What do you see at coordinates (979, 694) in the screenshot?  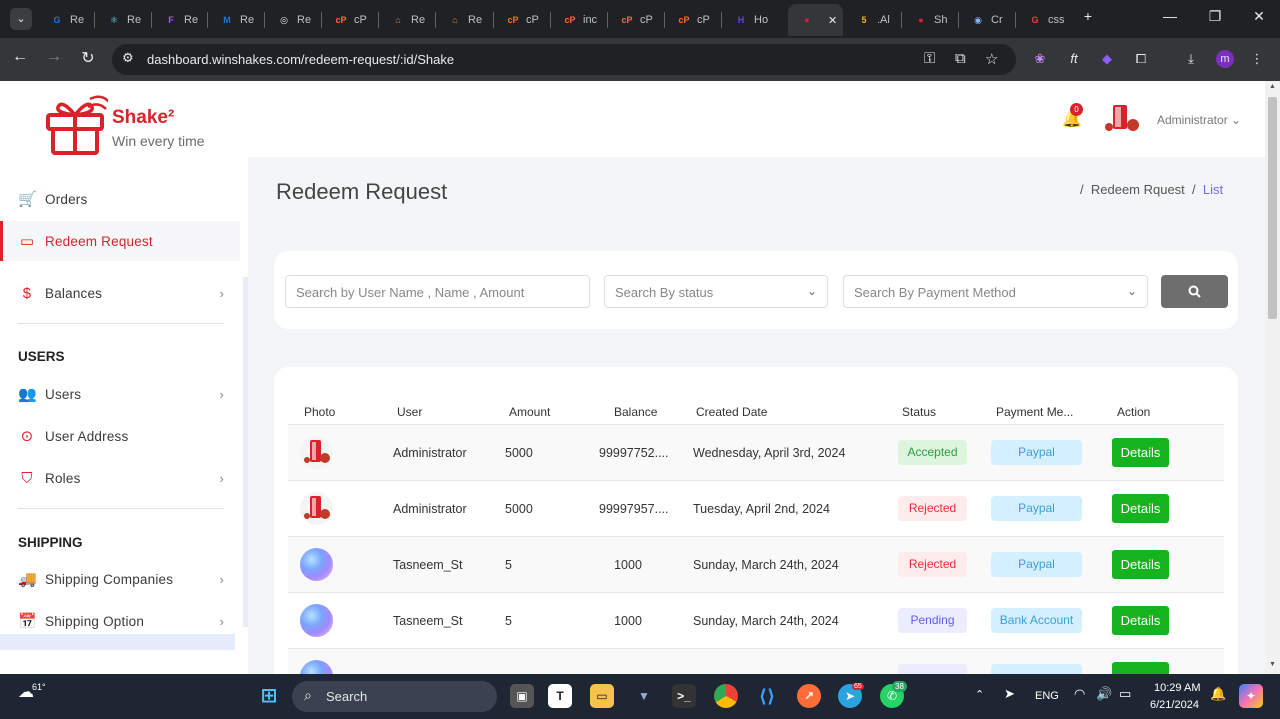 I see `tray-overflow-icon: ⌃` at bounding box center [979, 694].